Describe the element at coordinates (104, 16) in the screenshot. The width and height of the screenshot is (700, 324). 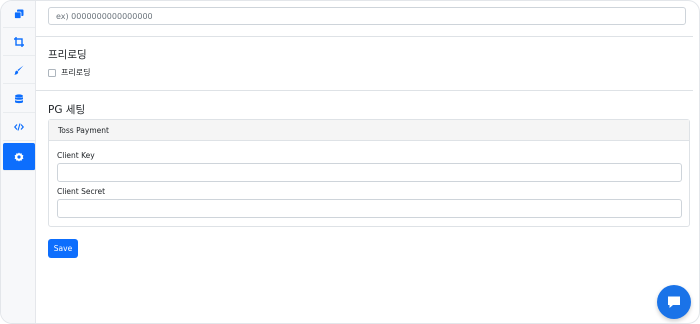
I see `id-input-placeholder: ex) 0000000000000000` at that location.